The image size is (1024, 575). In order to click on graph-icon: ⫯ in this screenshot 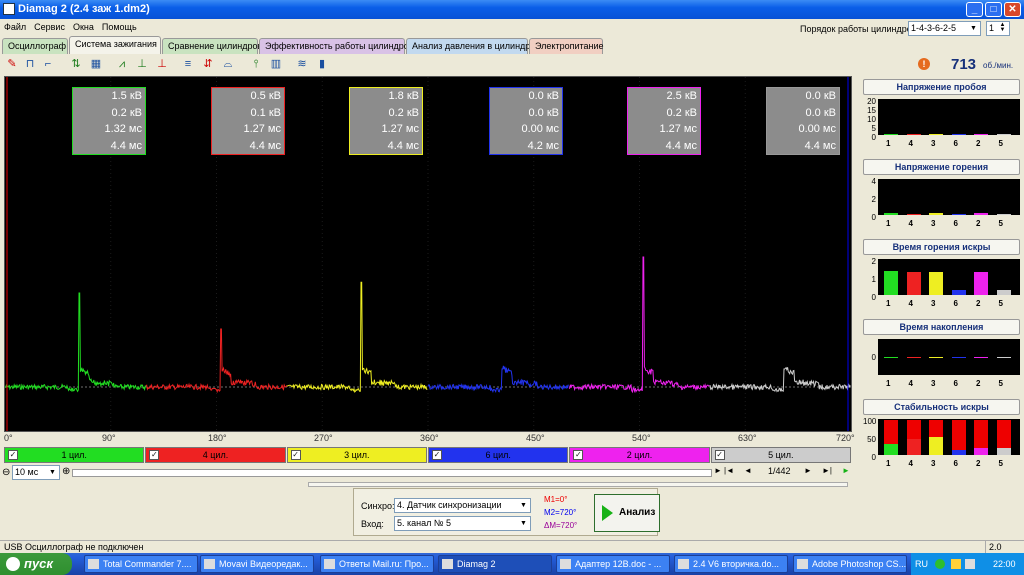, I will do `click(256, 64)`.